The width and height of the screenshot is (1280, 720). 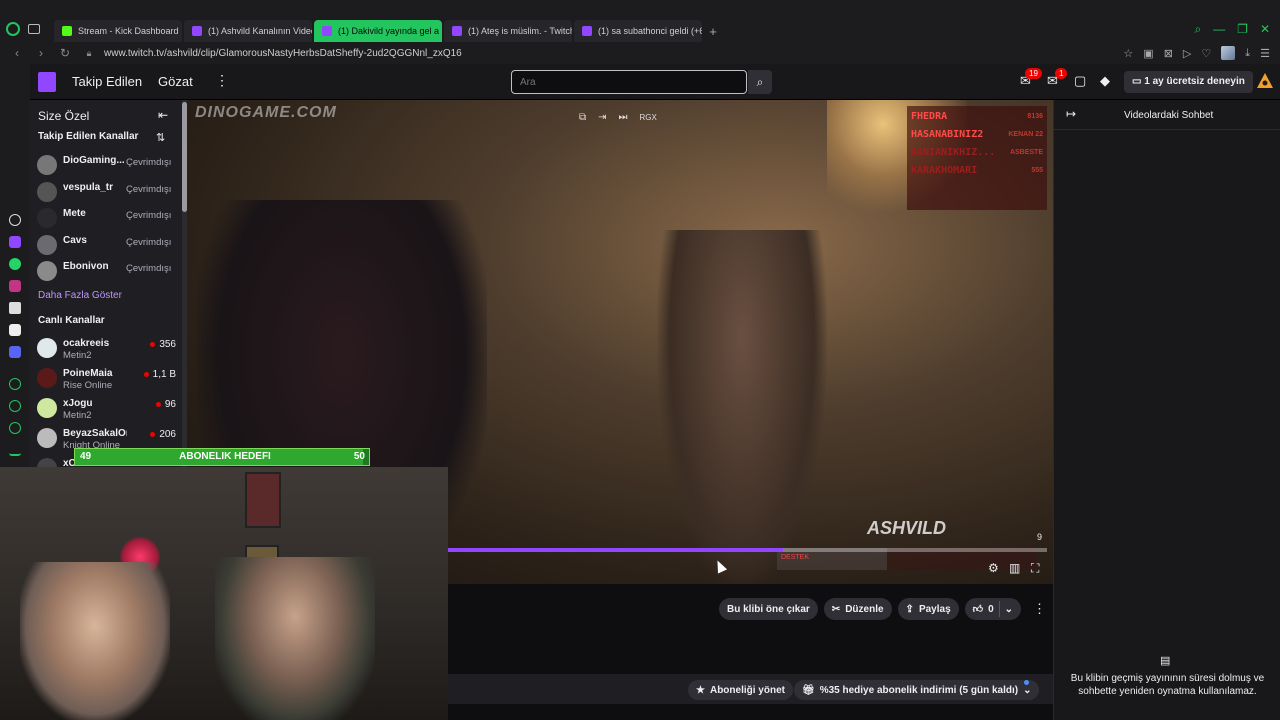 I want to click on player-icon, so click(x=15, y=384).